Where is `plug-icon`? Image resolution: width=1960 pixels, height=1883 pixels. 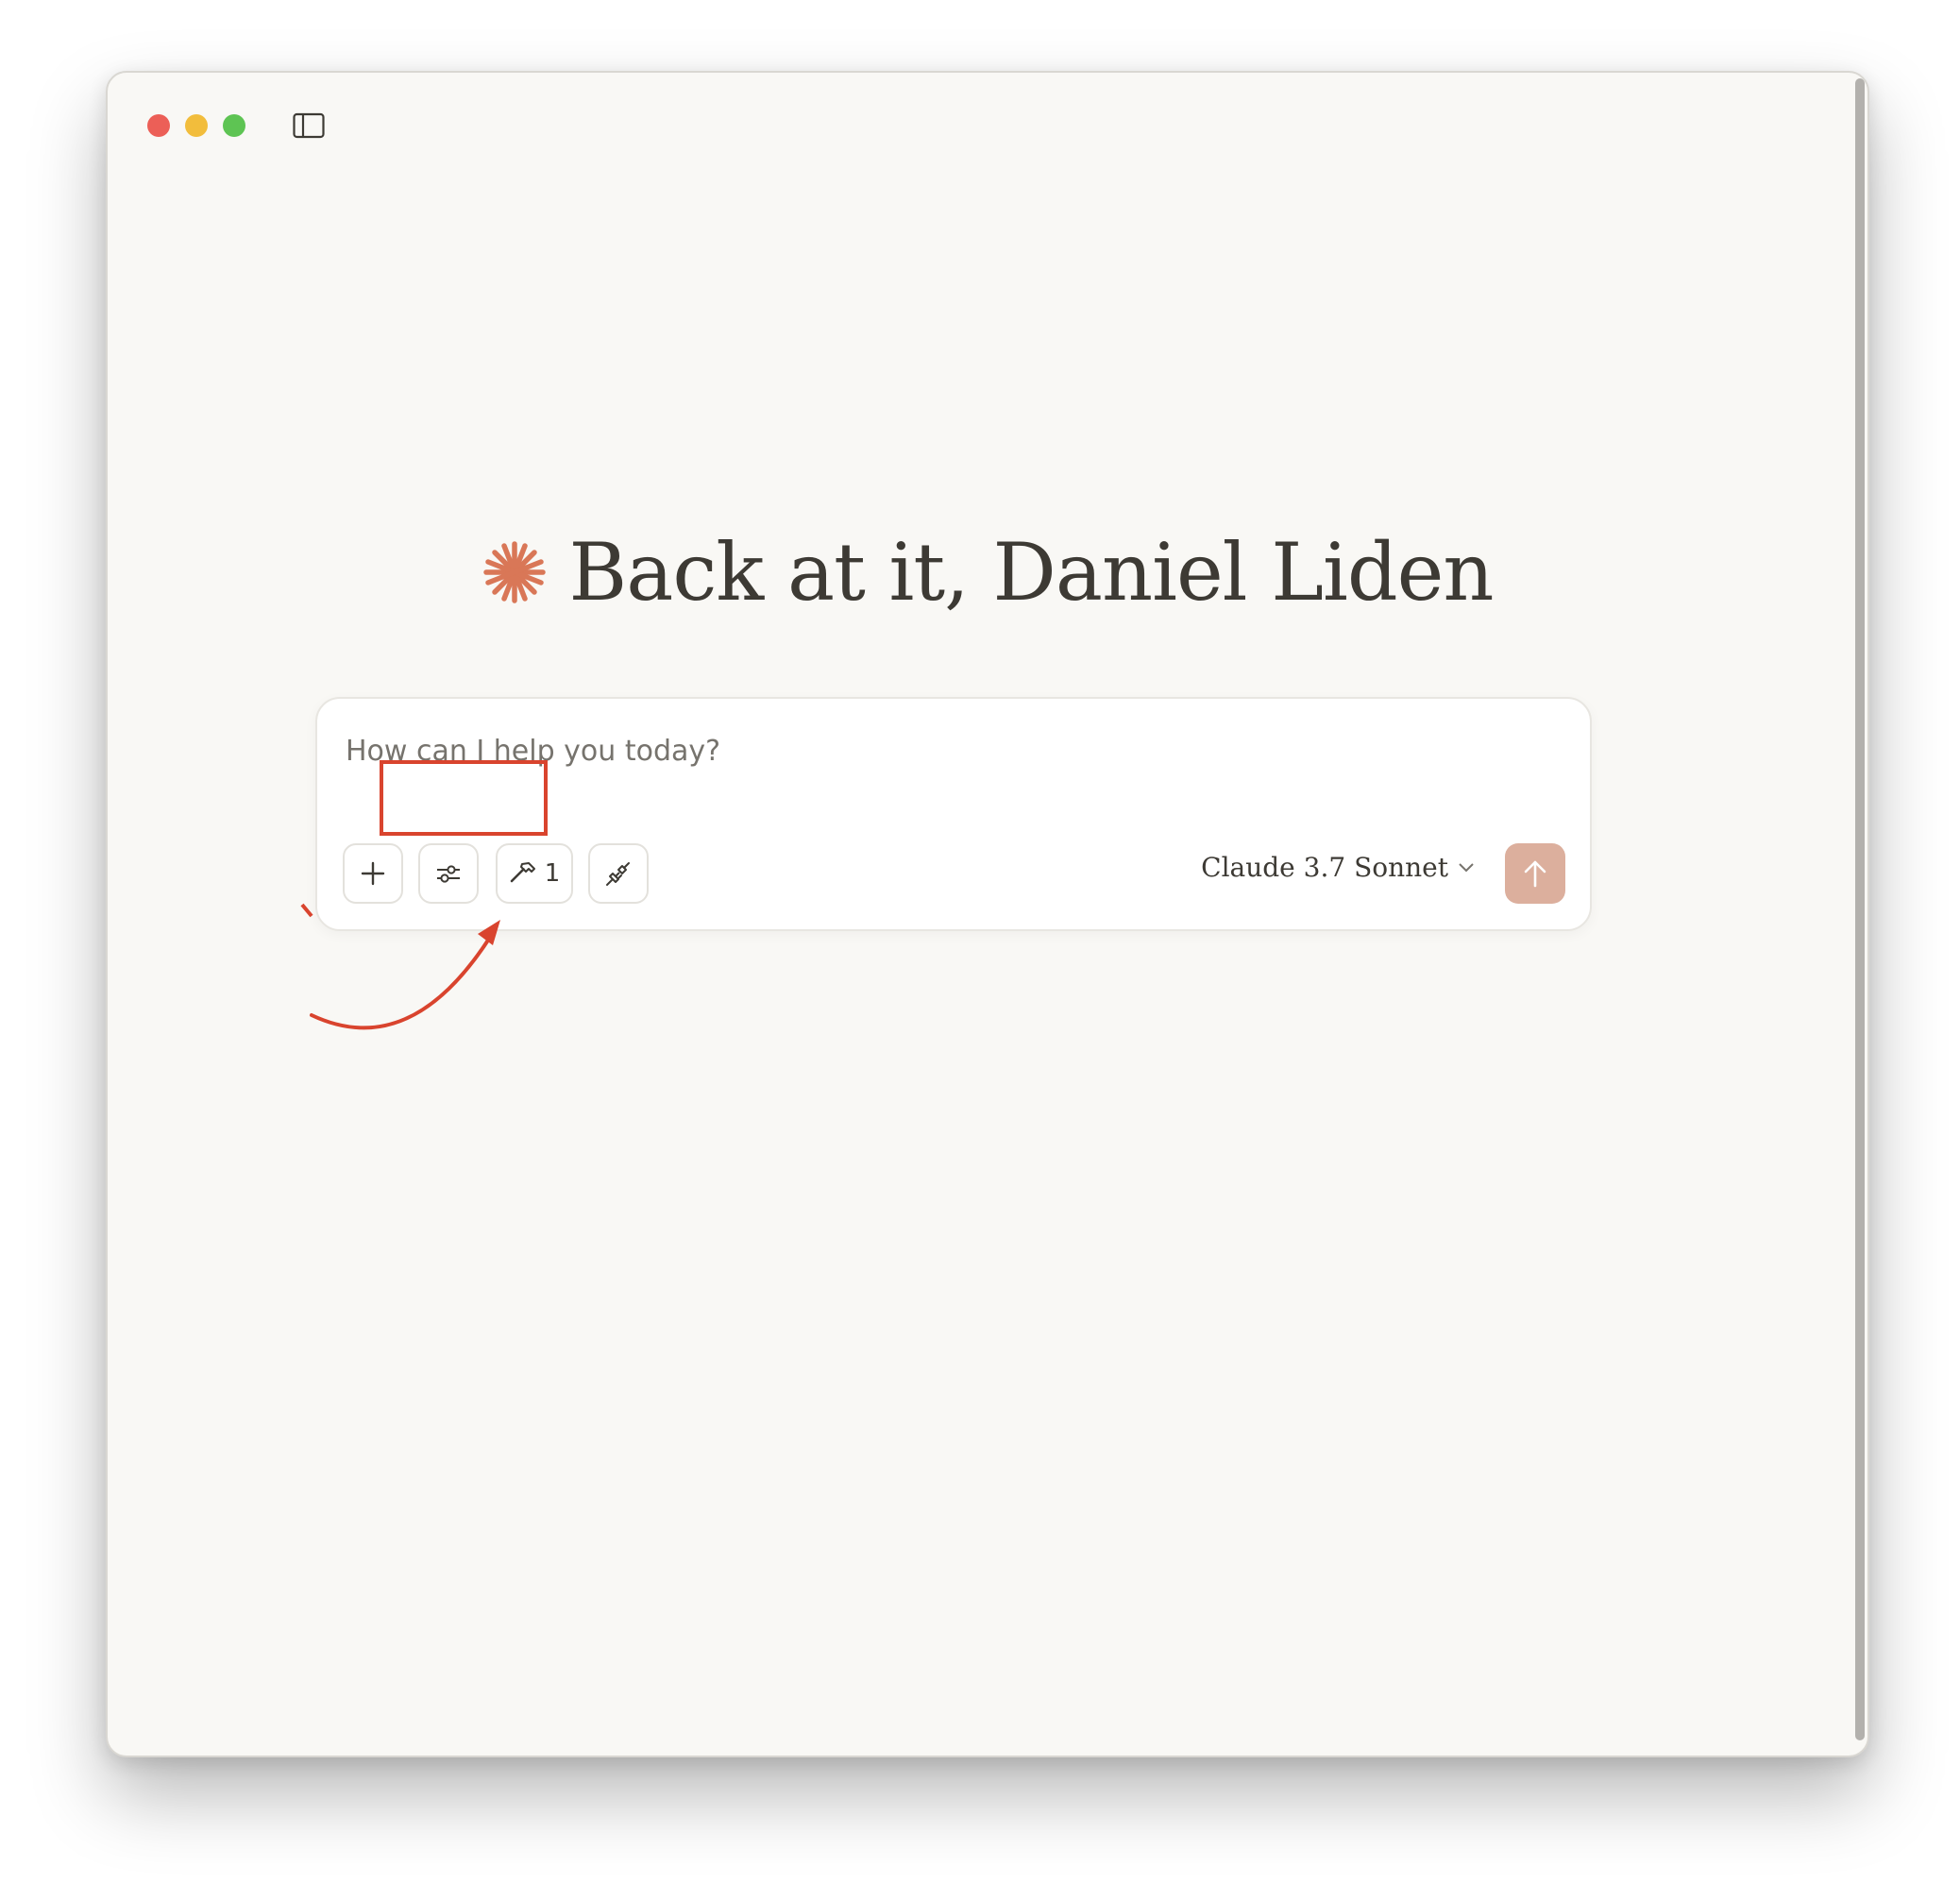 plug-icon is located at coordinates (618, 874).